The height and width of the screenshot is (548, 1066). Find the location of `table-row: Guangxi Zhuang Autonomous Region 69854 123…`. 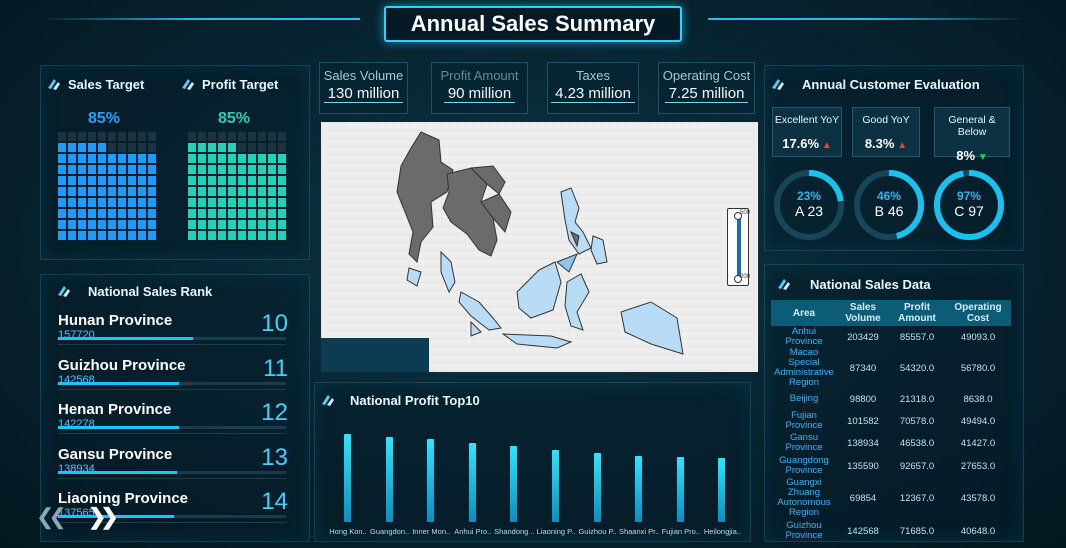

table-row: Guangxi Zhuang Autonomous Region 69854 123… is located at coordinates (891, 498).